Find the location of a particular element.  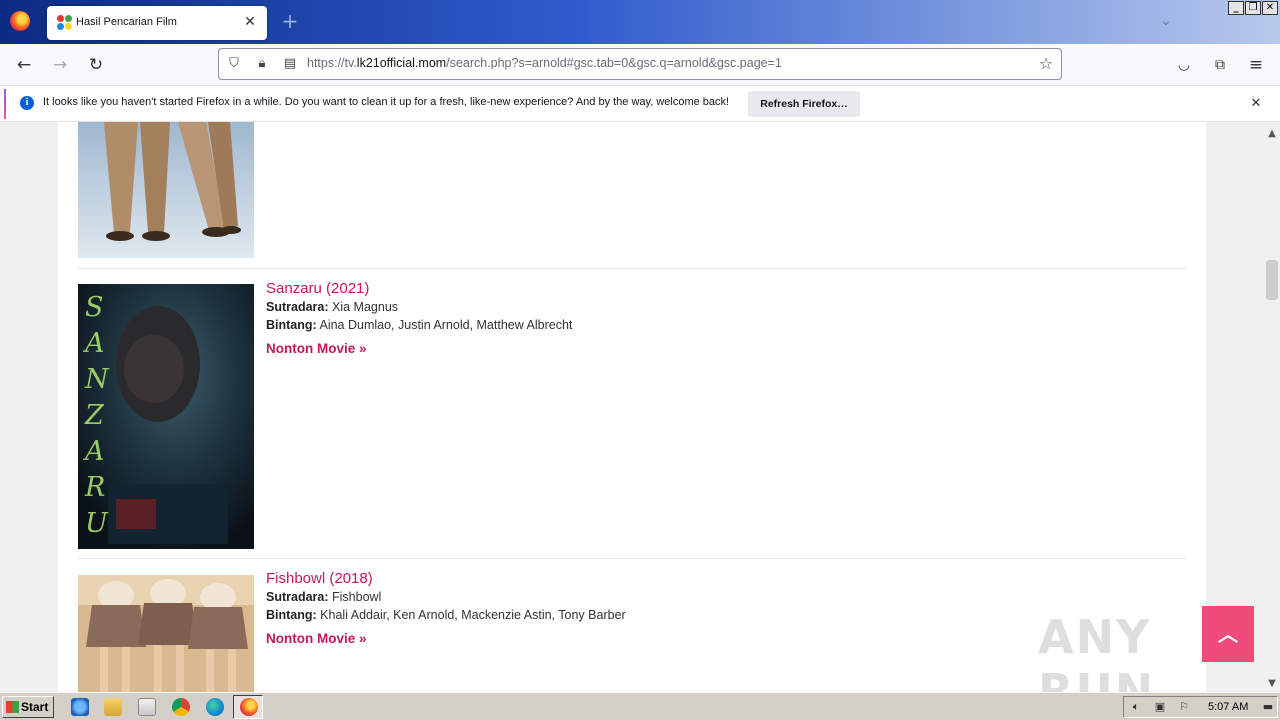

taskbar-clock: 5:07 AM is located at coordinates (1228, 707).